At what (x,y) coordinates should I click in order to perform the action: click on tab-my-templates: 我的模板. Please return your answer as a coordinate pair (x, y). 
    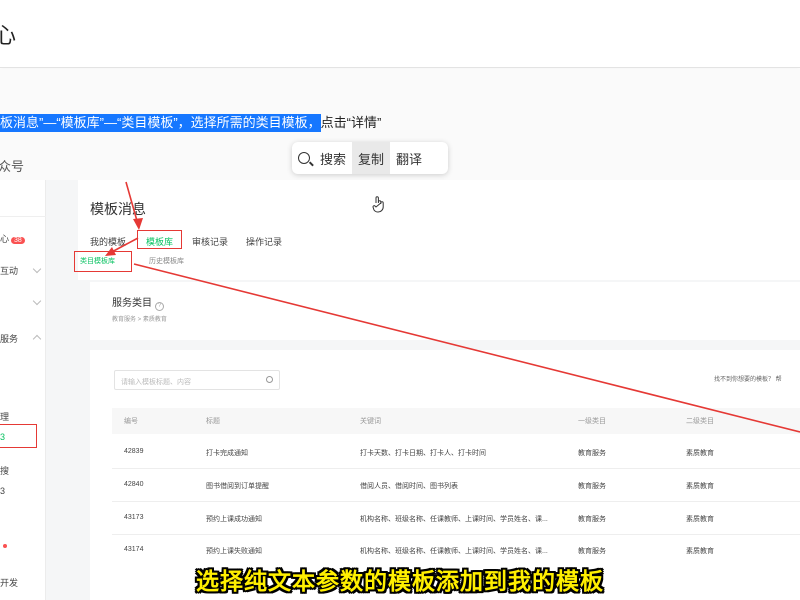
    Looking at the image, I should click on (108, 241).